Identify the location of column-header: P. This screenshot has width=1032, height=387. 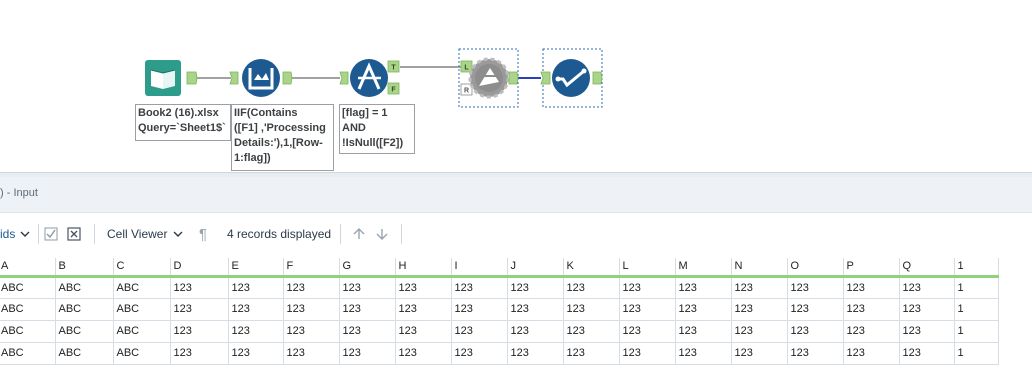
(871, 268).